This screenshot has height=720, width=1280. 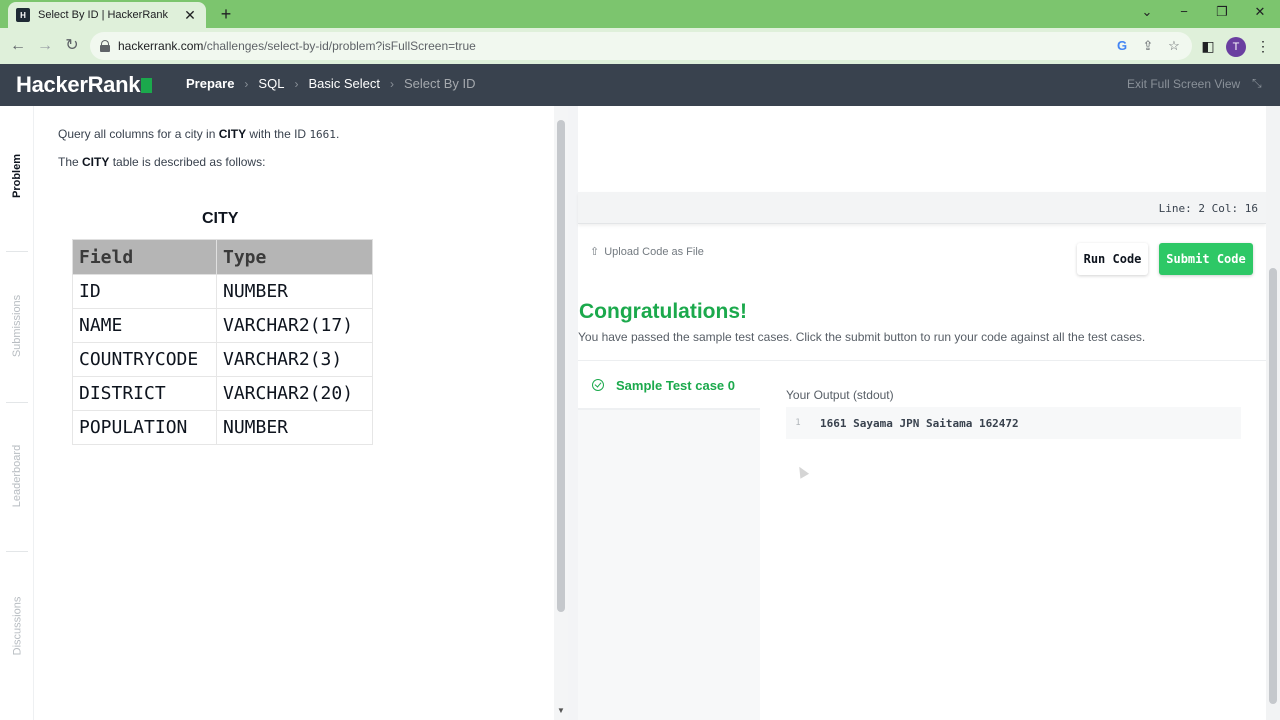 I want to click on breadcrumb-sql: SQL, so click(x=271, y=83).